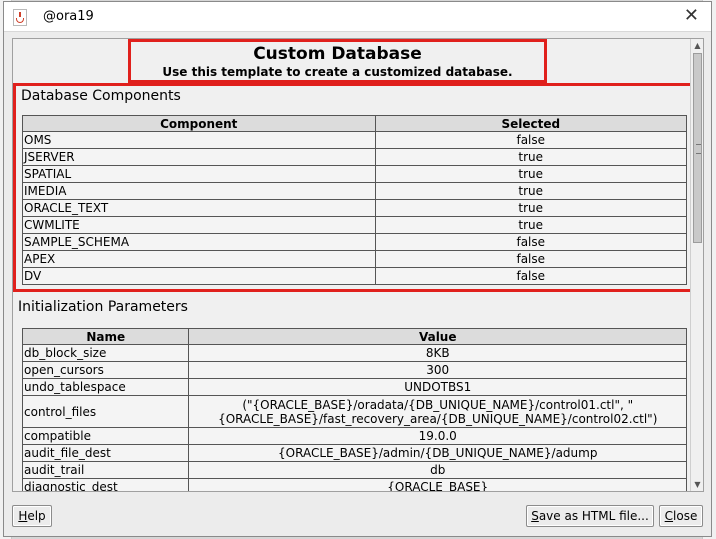 Image resolution: width=716 pixels, height=539 pixels. What do you see at coordinates (105, 370) in the screenshot?
I see `row-name-cell: open_cursors` at bounding box center [105, 370].